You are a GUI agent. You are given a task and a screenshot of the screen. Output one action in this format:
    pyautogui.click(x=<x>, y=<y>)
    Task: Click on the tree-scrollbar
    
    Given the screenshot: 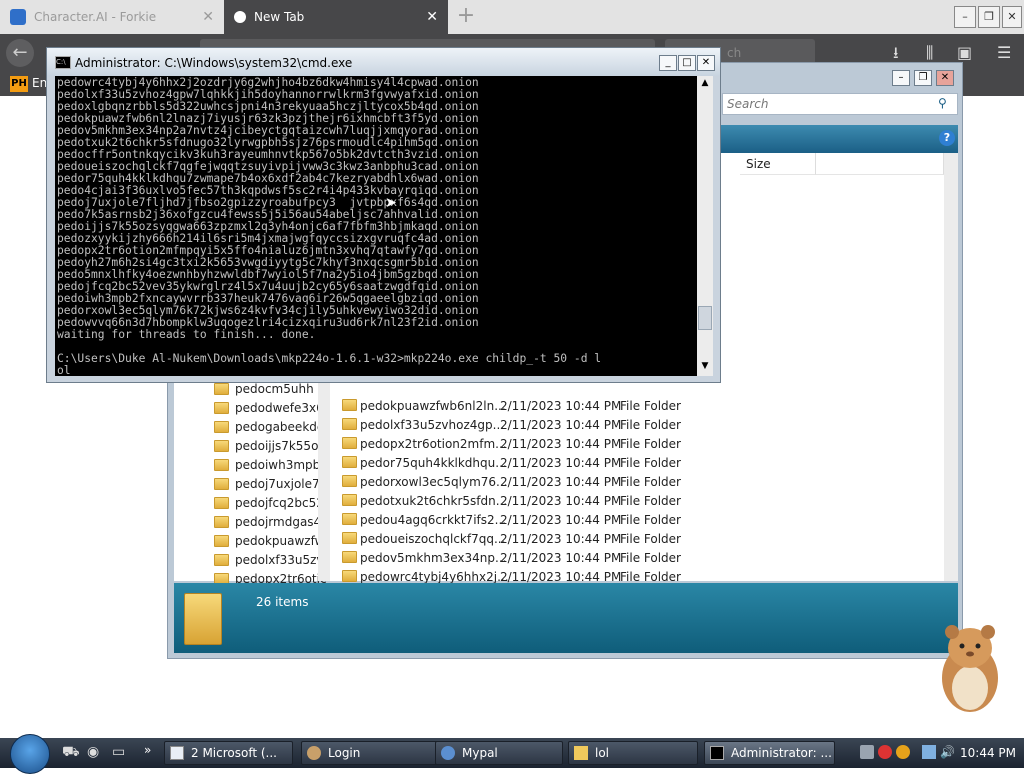 What is the action you would take?
    pyautogui.click(x=324, y=480)
    